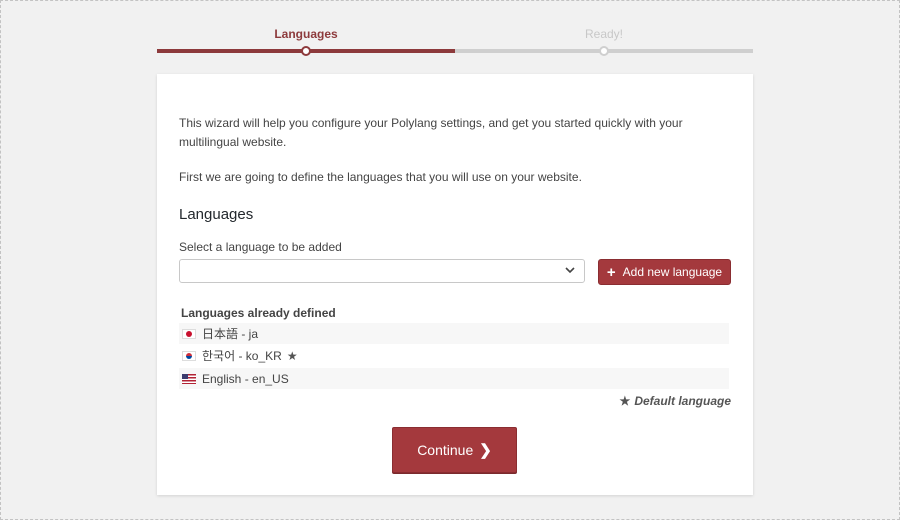 This screenshot has height=520, width=900. Describe the element at coordinates (306, 34) in the screenshot. I see `step-languages-label: Languages` at that location.